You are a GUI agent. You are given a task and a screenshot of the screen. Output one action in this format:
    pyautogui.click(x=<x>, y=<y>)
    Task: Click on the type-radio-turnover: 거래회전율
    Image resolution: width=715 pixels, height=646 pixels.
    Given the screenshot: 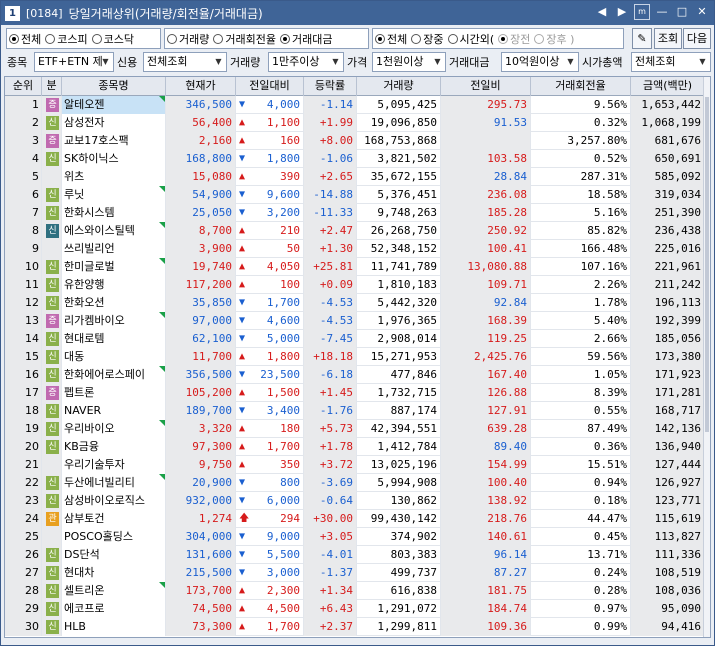 What is the action you would take?
    pyautogui.click(x=244, y=39)
    